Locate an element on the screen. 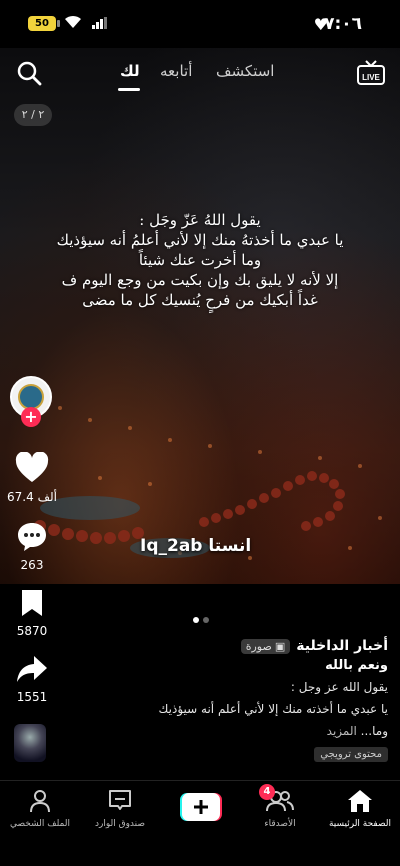 This screenshot has height=866, width=400. inbox-icon is located at coordinates (120, 800).